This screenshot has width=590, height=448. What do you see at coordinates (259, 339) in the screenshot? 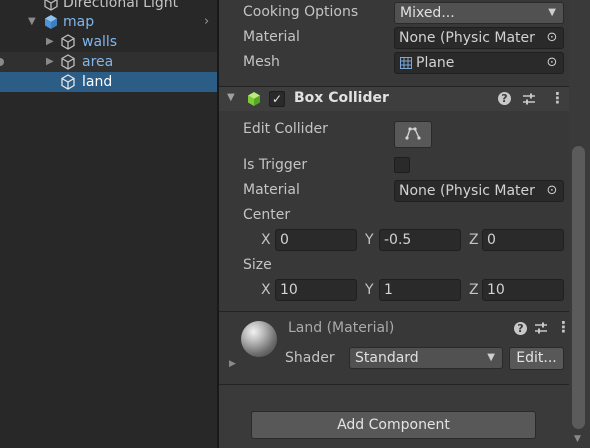
I see `material-preview-sphere` at bounding box center [259, 339].